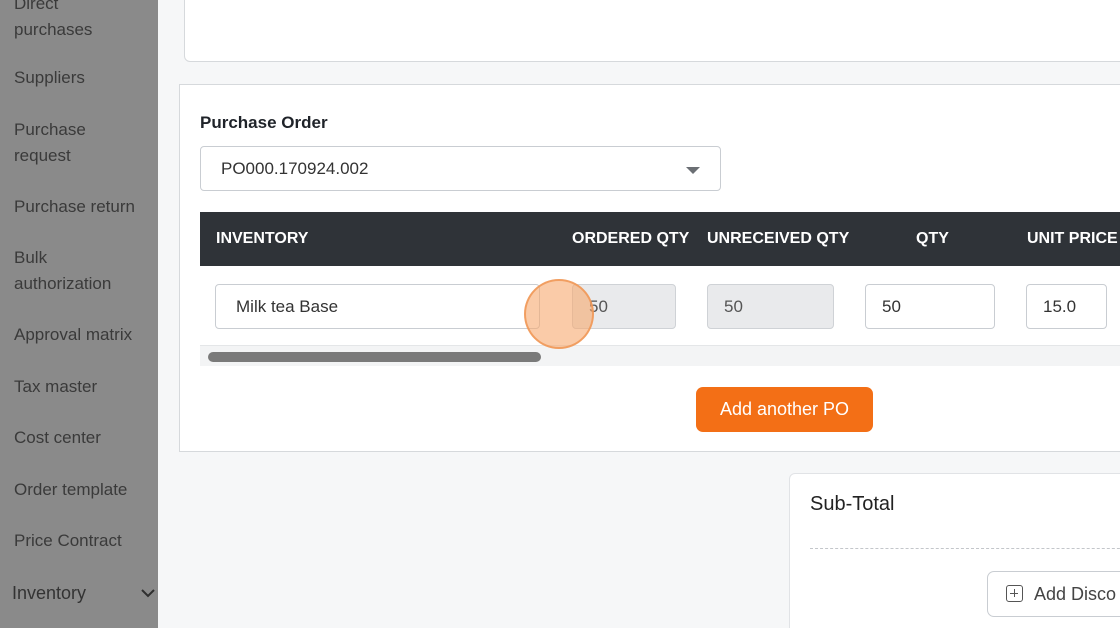  Describe the element at coordinates (262, 238) in the screenshot. I see `column-header-inventory: INVENTORY` at that location.